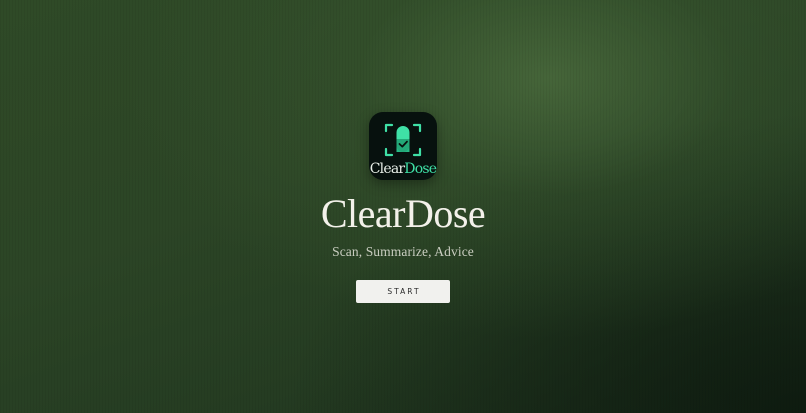 This screenshot has height=413, width=806. I want to click on start-button: START, so click(403, 291).